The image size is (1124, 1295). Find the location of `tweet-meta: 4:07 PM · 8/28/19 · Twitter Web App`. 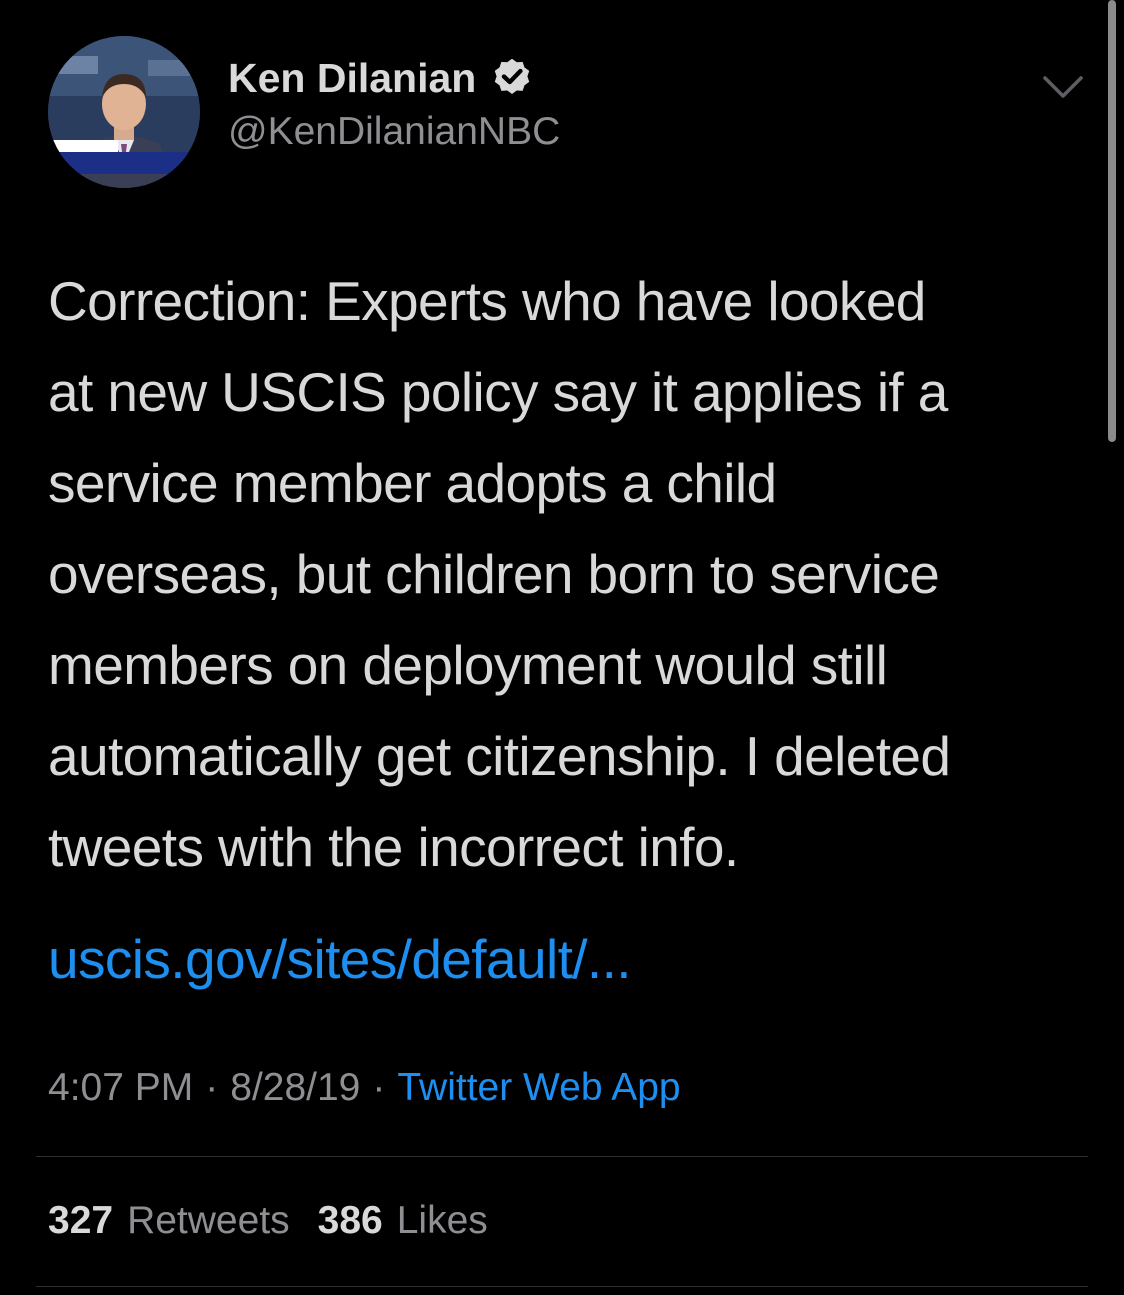

tweet-meta: 4:07 PM · 8/28/19 · Twitter Web App is located at coordinates (364, 1088).